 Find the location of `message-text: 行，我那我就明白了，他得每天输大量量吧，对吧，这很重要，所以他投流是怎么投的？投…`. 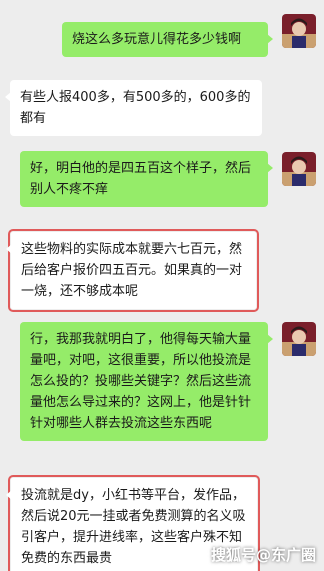

message-text: 行，我那我就明白了，他得每天输大量量吧，对吧，这很重要，所以他投流是怎么投的？投… is located at coordinates (141, 381).